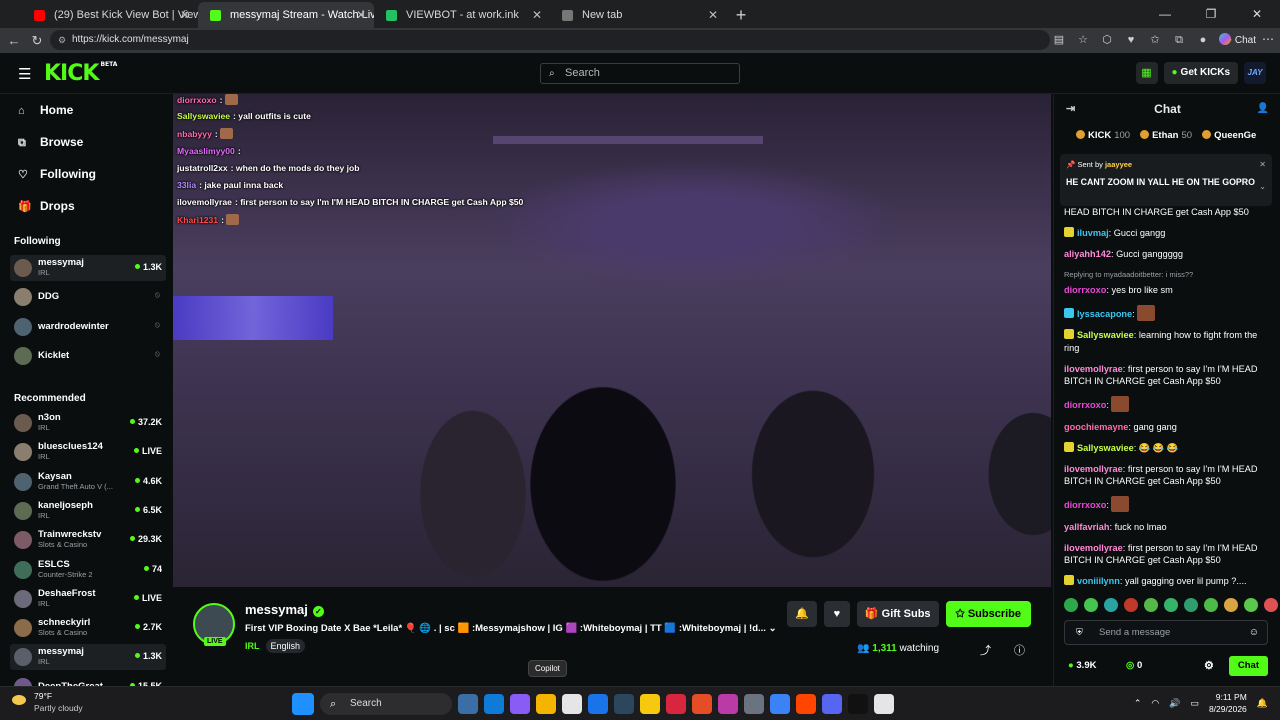 Image resolution: width=1280 pixels, height=720 pixels. Describe the element at coordinates (520, 704) in the screenshot. I see `copilot-app-icon` at that location.